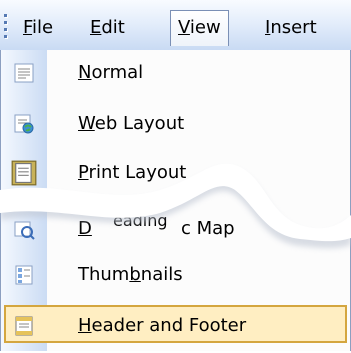 This screenshot has height=353, width=351. What do you see at coordinates (24, 275) in the screenshot?
I see `thumbnails-icon` at bounding box center [24, 275].